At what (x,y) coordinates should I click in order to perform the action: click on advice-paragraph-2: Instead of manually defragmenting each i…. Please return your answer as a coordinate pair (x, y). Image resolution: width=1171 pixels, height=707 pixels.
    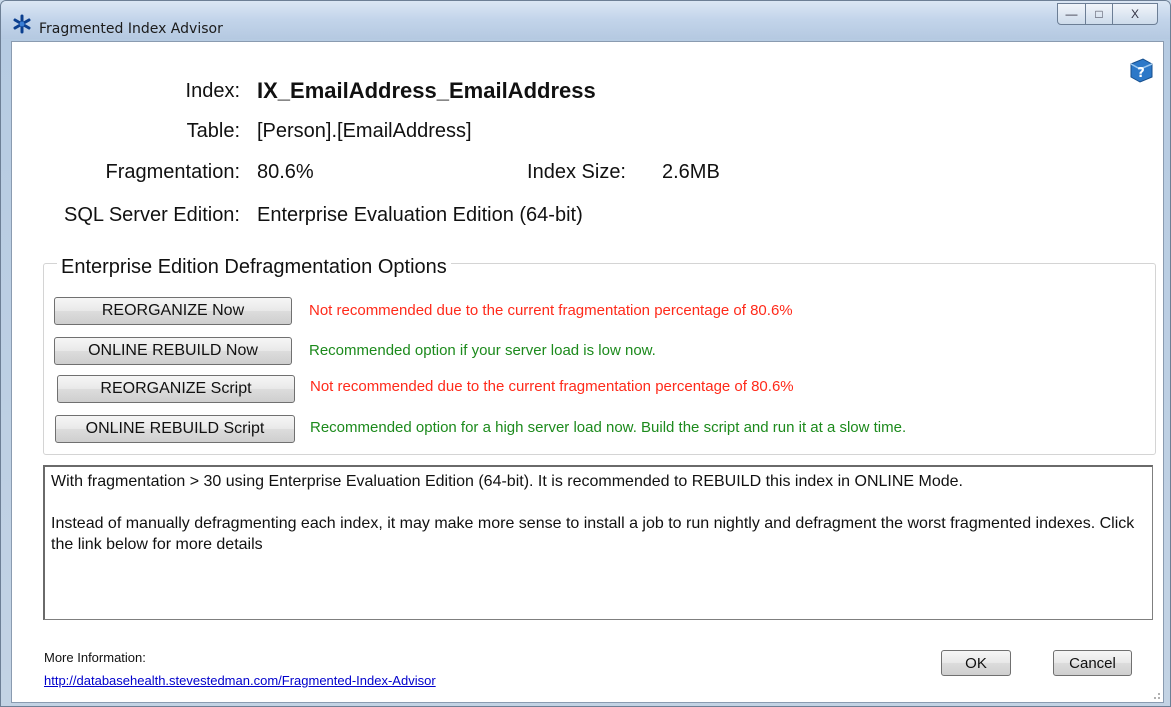
    Looking at the image, I should click on (593, 534).